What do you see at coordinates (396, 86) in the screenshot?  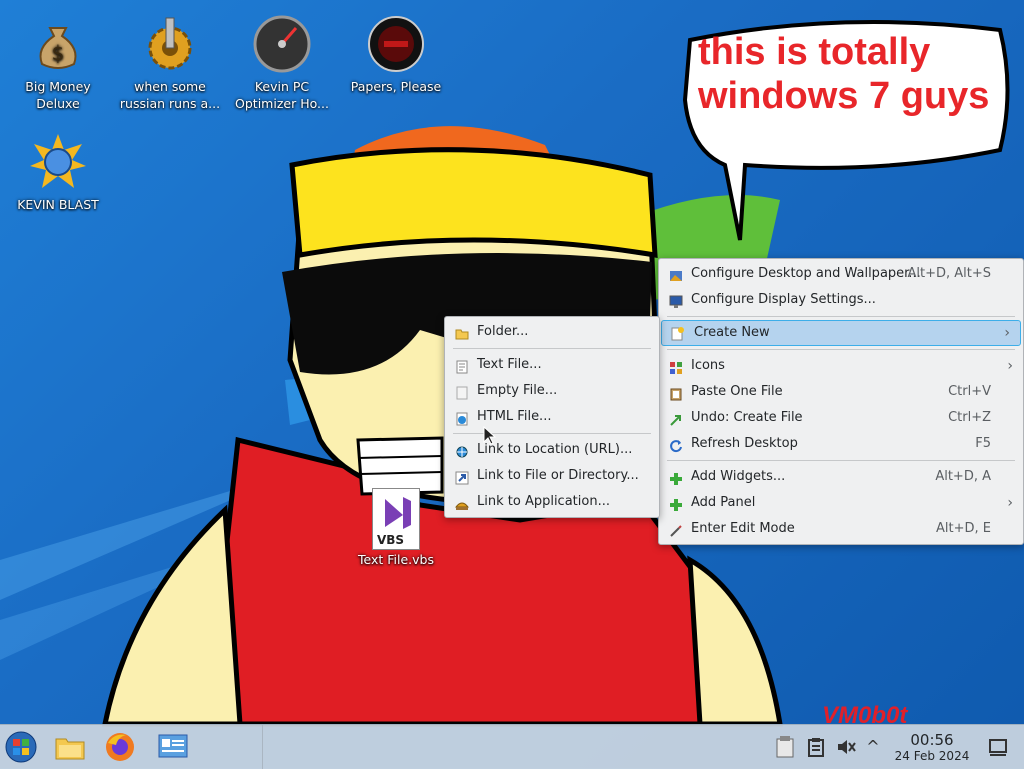 I see `desktop-icon-label: Papers, Please` at bounding box center [396, 86].